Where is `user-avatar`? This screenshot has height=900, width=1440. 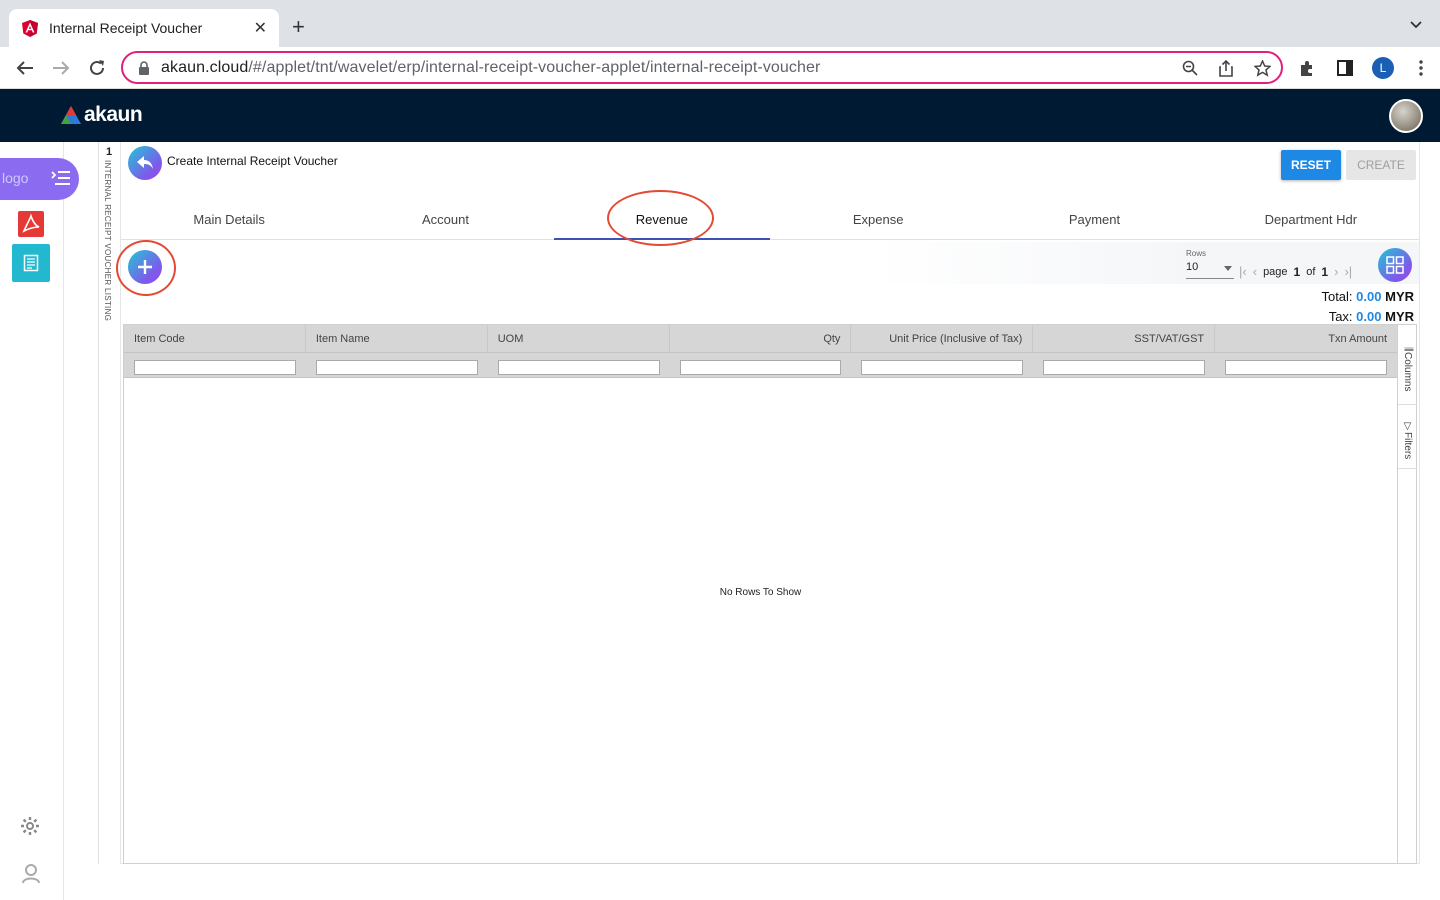 user-avatar is located at coordinates (1406, 116).